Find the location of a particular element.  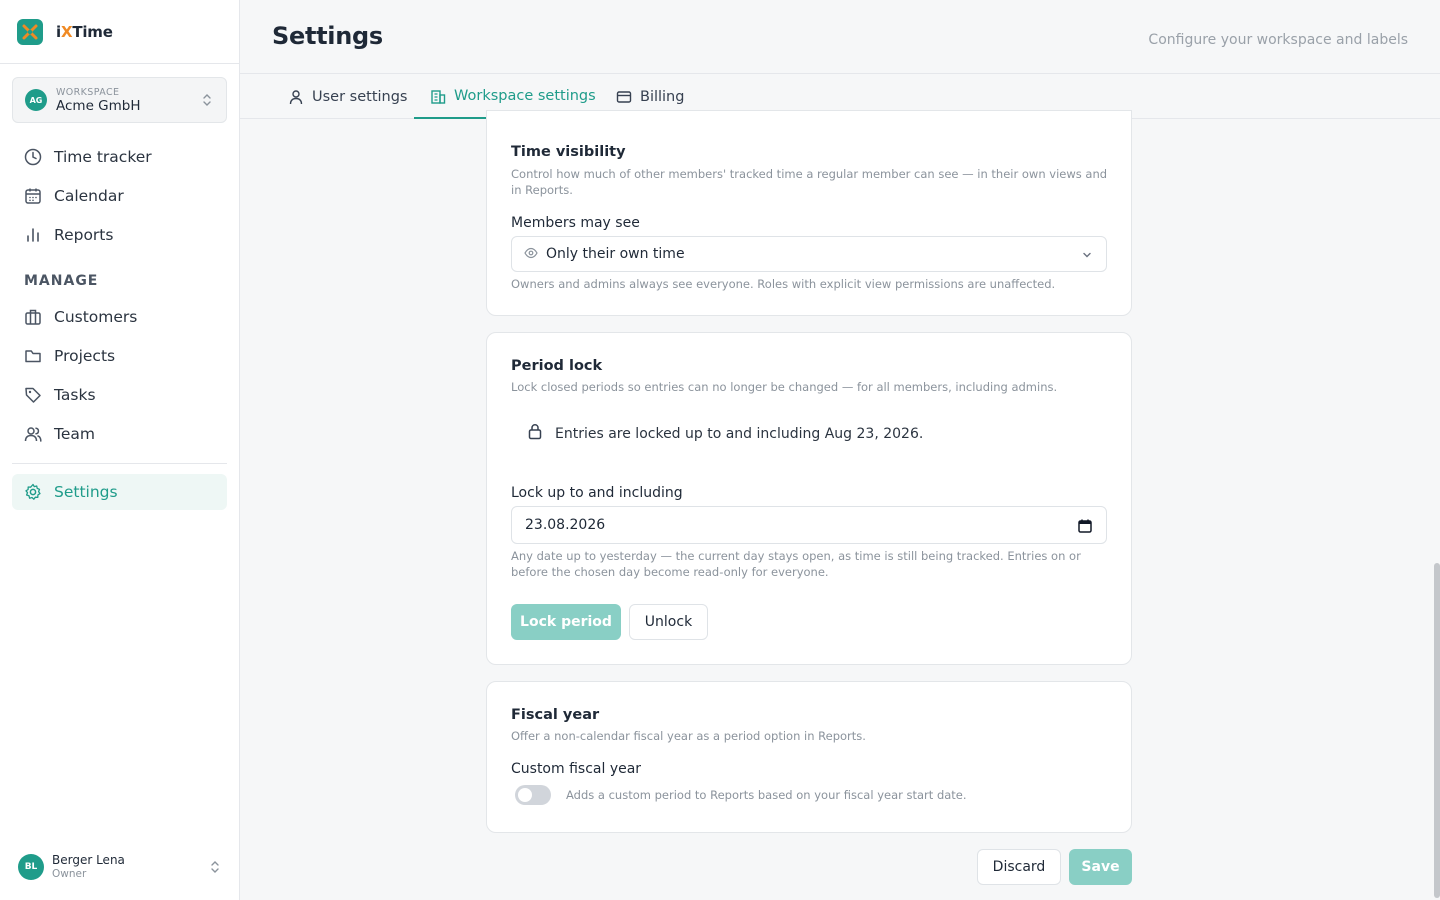

custom-fiscal-year-label: Custom fiscal year is located at coordinates (576, 769).